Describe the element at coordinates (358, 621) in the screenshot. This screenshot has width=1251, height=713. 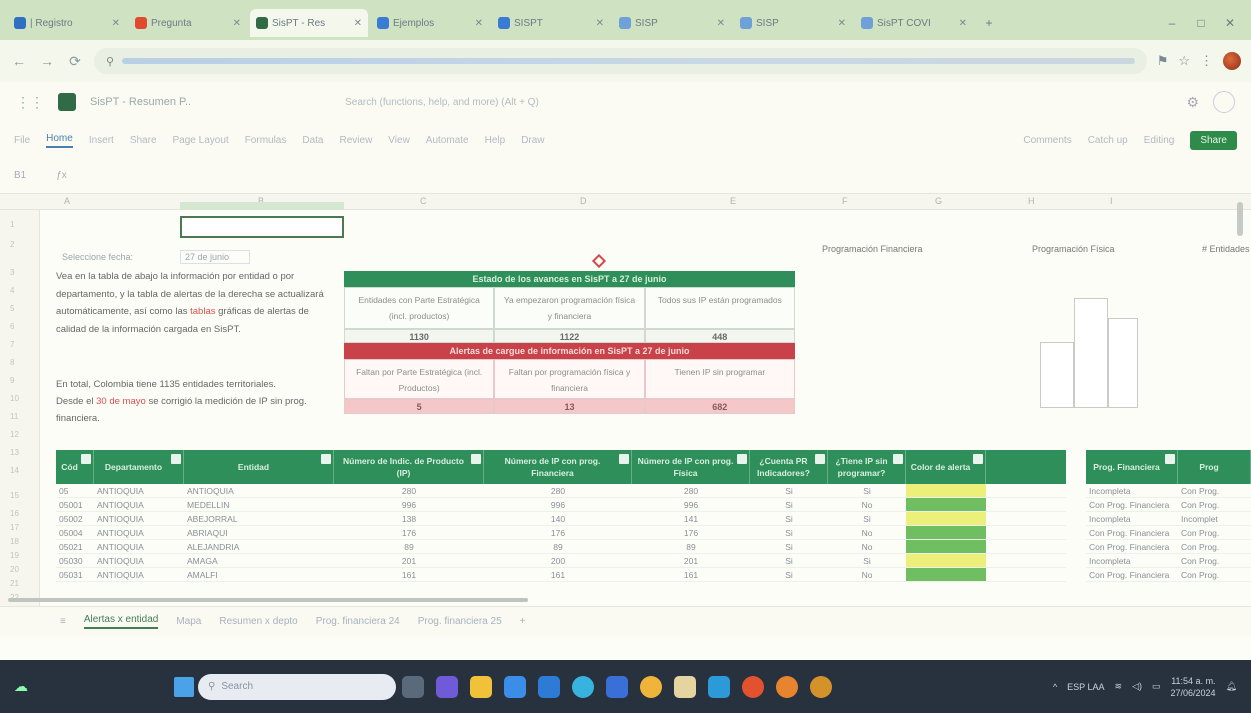
I see `sheet-tab: Prog. financiera 24` at that location.